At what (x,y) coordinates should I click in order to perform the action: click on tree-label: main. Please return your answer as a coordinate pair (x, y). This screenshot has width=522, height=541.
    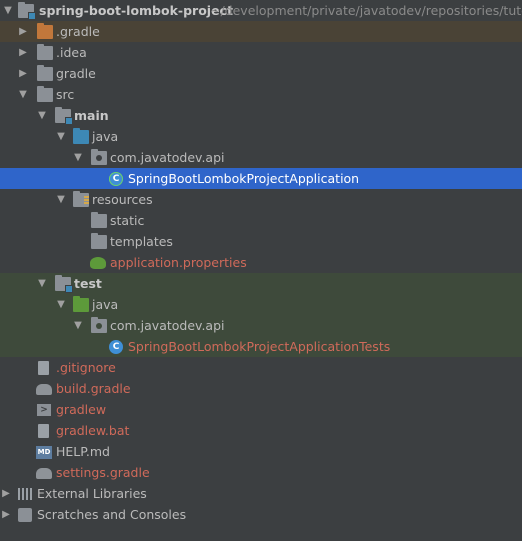
    Looking at the image, I should click on (91, 115).